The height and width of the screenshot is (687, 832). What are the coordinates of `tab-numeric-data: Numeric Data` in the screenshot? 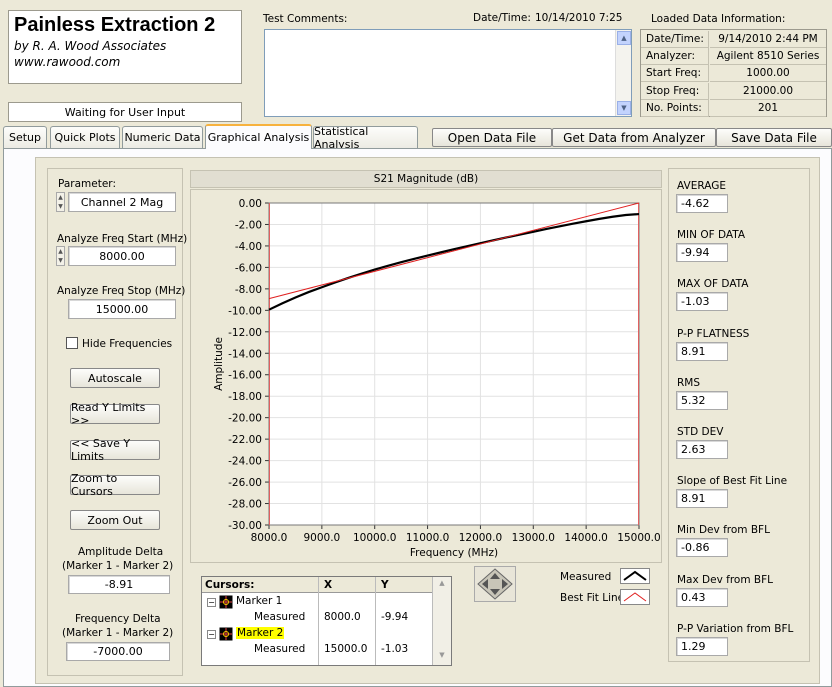 It's located at (162, 137).